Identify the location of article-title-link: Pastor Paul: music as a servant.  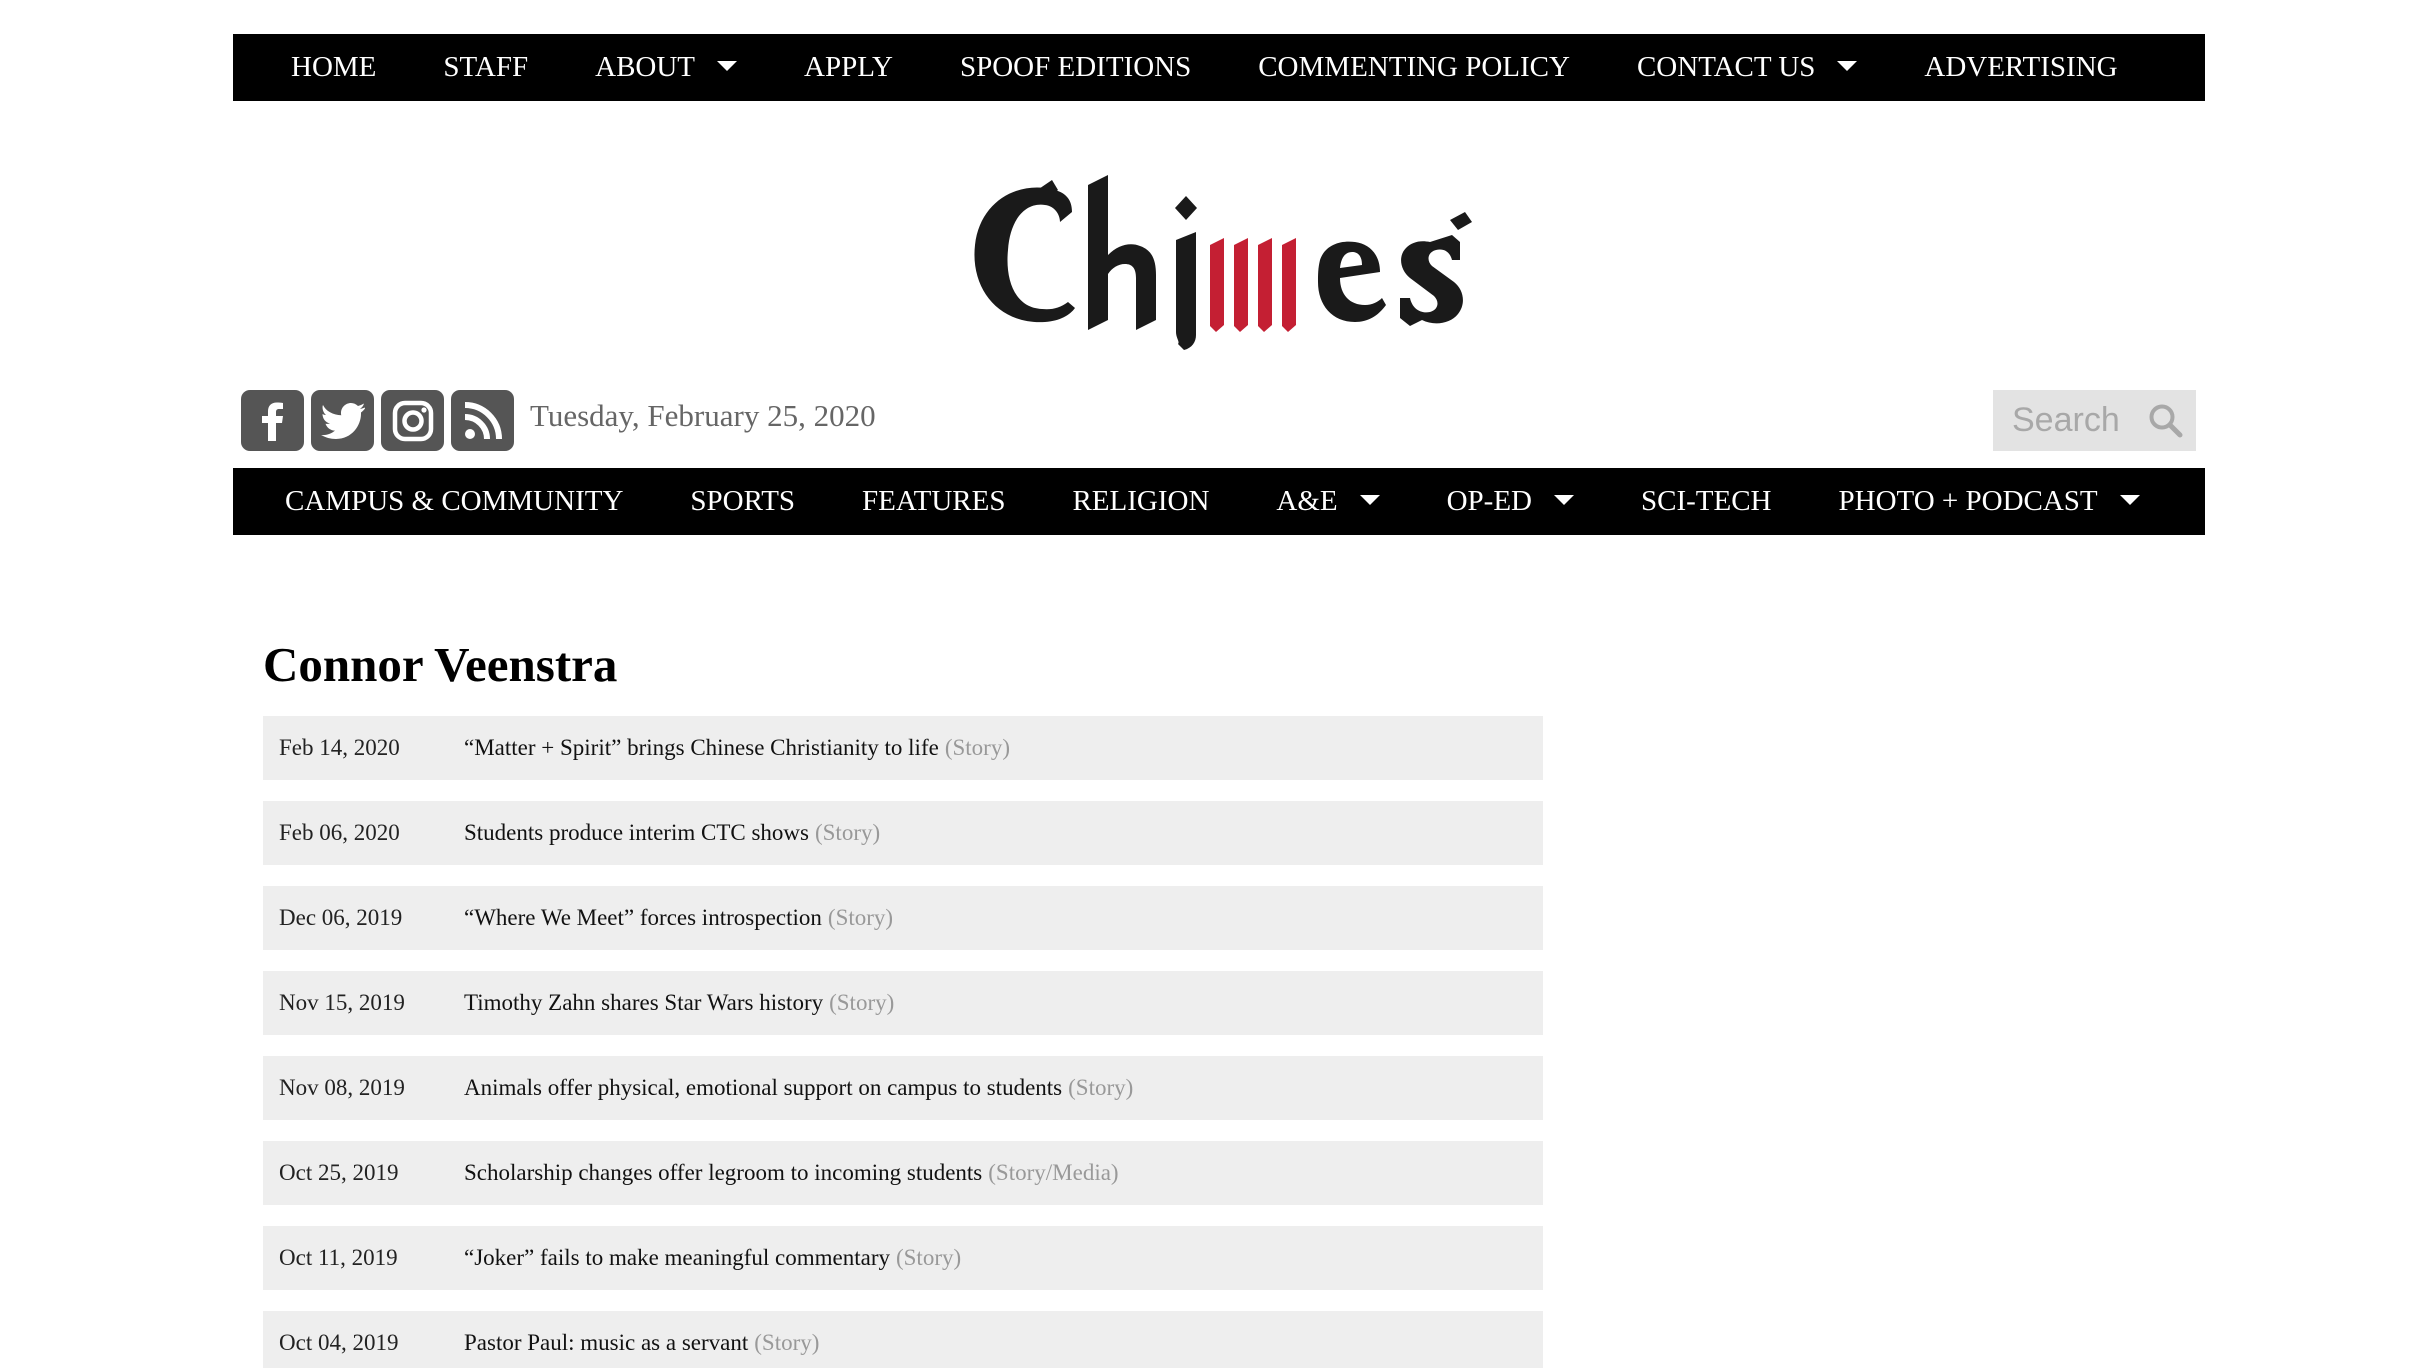
(606, 1343).